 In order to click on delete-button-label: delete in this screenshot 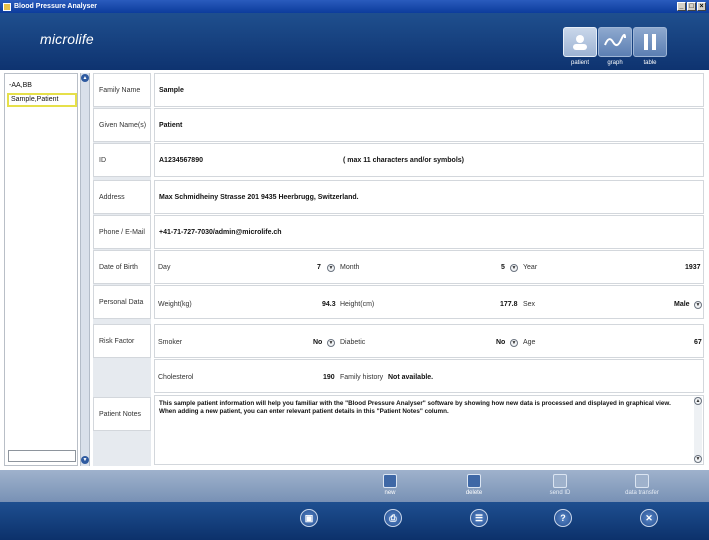, I will do `click(474, 493)`.